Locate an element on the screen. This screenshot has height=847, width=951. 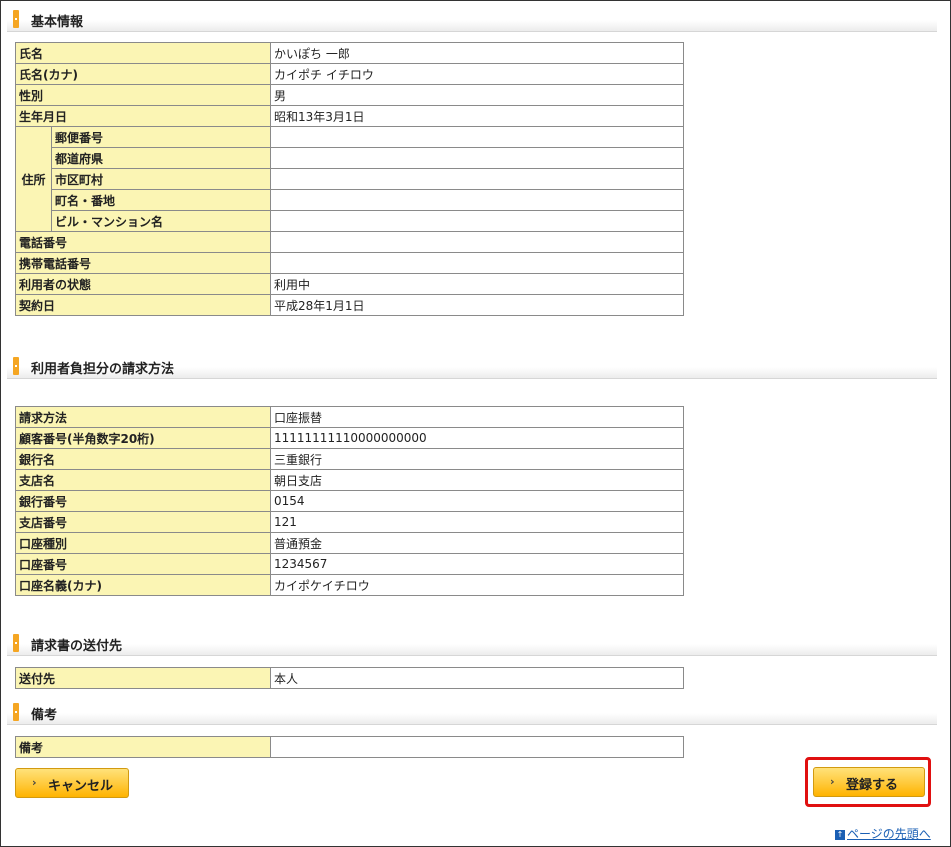
table-row: 備考 is located at coordinates (349, 747).